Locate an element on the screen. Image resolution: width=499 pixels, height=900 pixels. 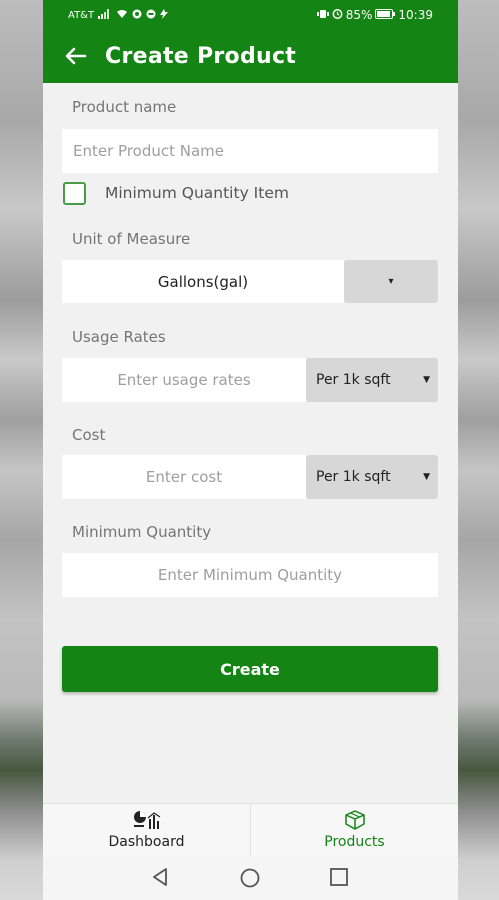
create-button: Create is located at coordinates (250, 669).